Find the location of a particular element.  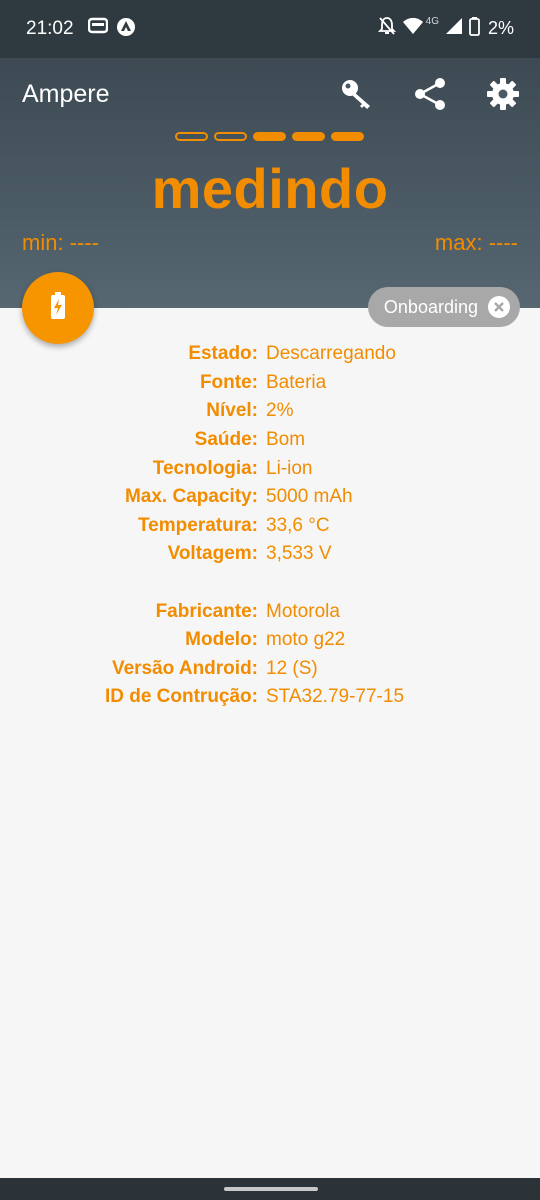

home-gesture-handle is located at coordinates (271, 1189).